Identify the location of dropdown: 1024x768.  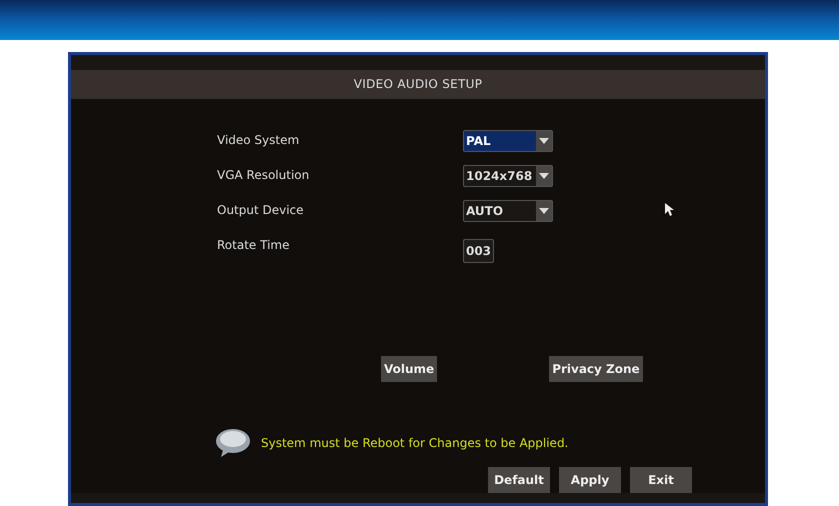
(508, 175).